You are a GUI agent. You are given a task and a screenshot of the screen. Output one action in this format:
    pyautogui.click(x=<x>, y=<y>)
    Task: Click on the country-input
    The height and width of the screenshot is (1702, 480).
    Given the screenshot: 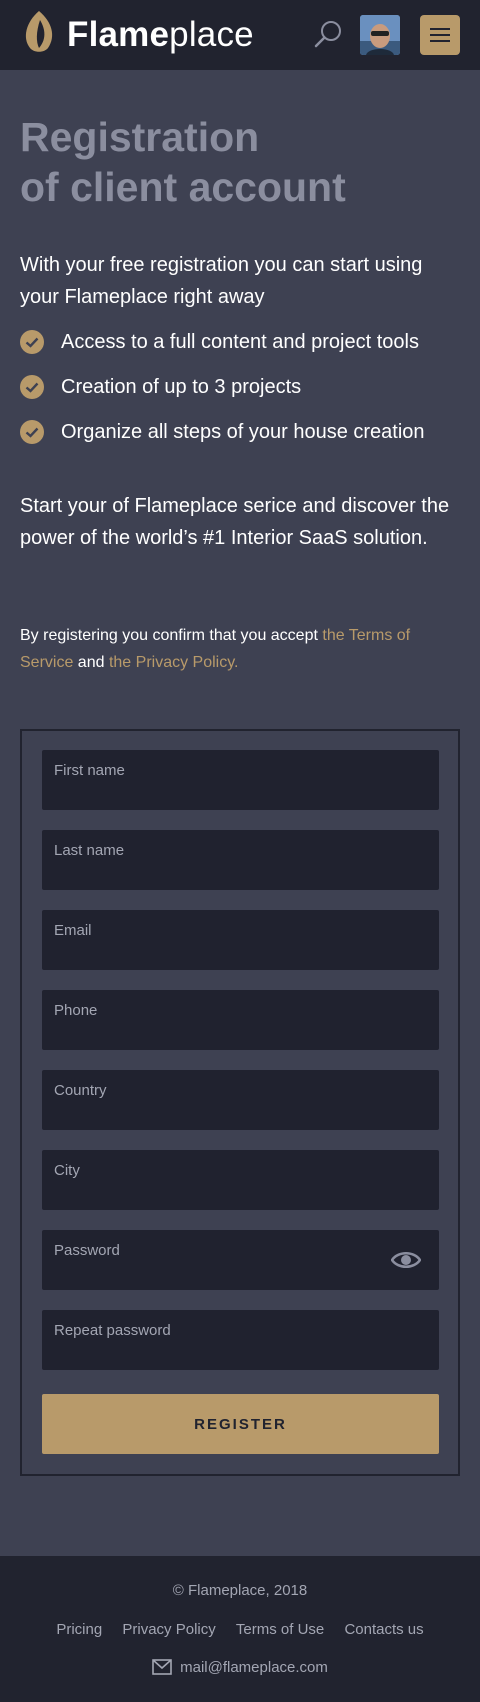 What is the action you would take?
    pyautogui.click(x=219, y=1114)
    